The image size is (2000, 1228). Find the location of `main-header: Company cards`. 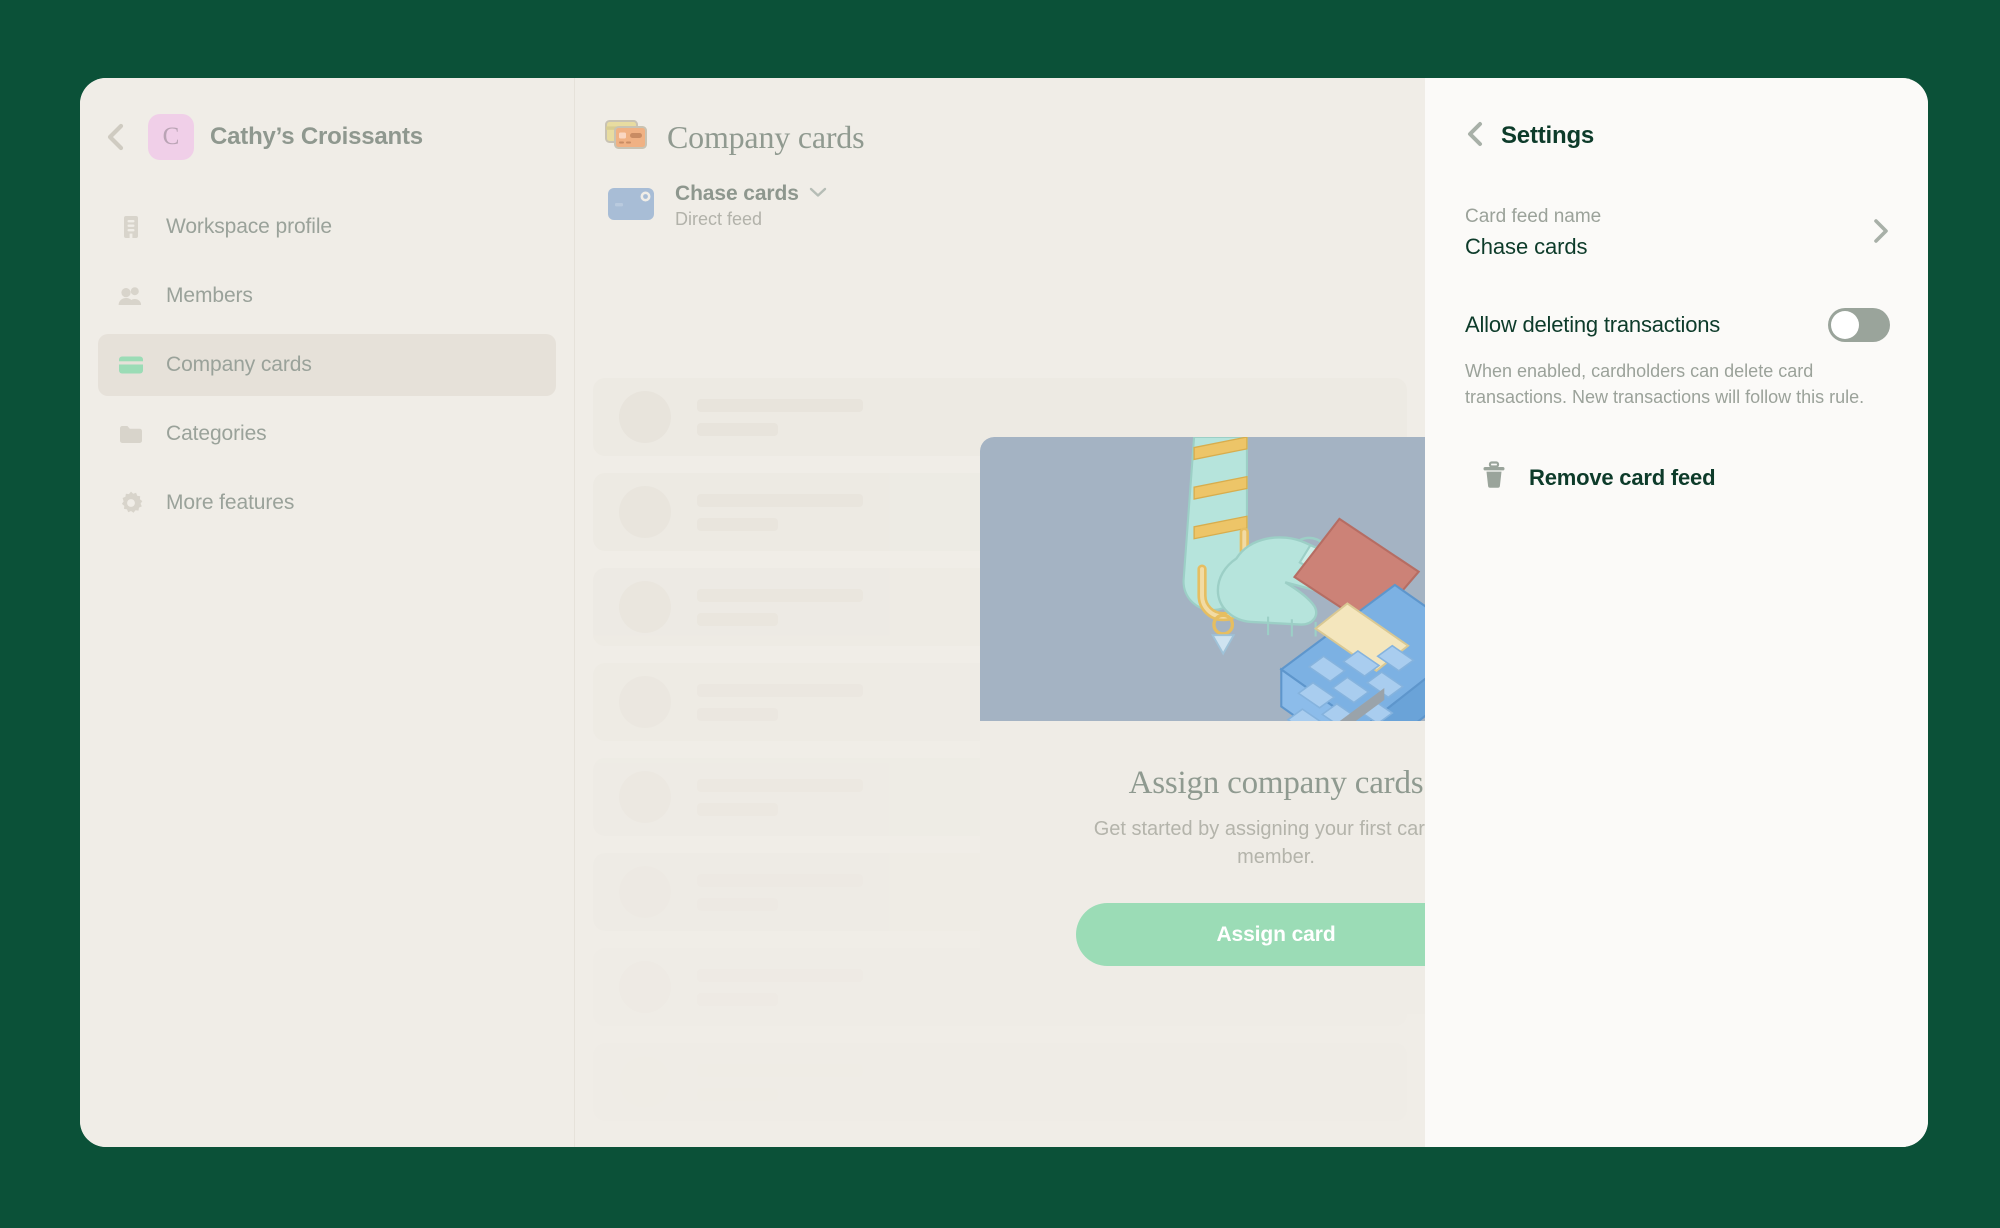

main-header: Company cards is located at coordinates (1000, 121).